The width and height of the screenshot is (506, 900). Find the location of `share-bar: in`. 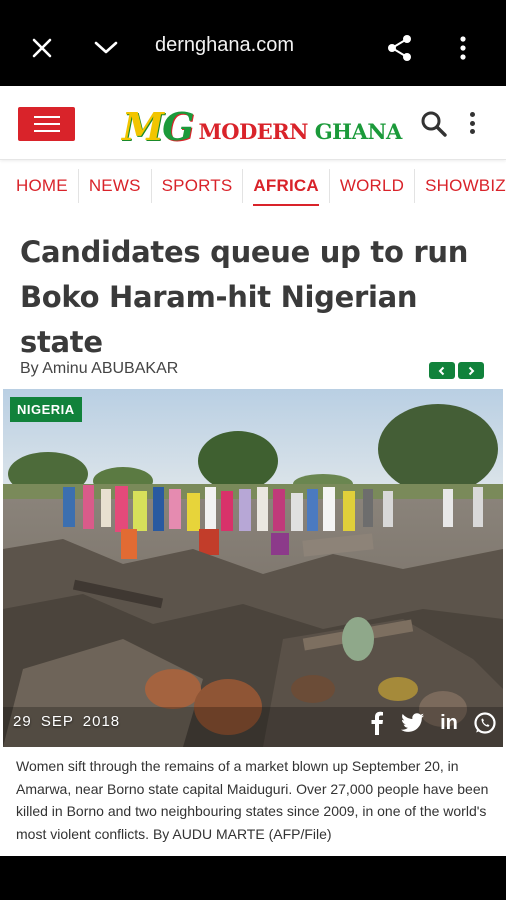

share-bar: in is located at coordinates (431, 723).